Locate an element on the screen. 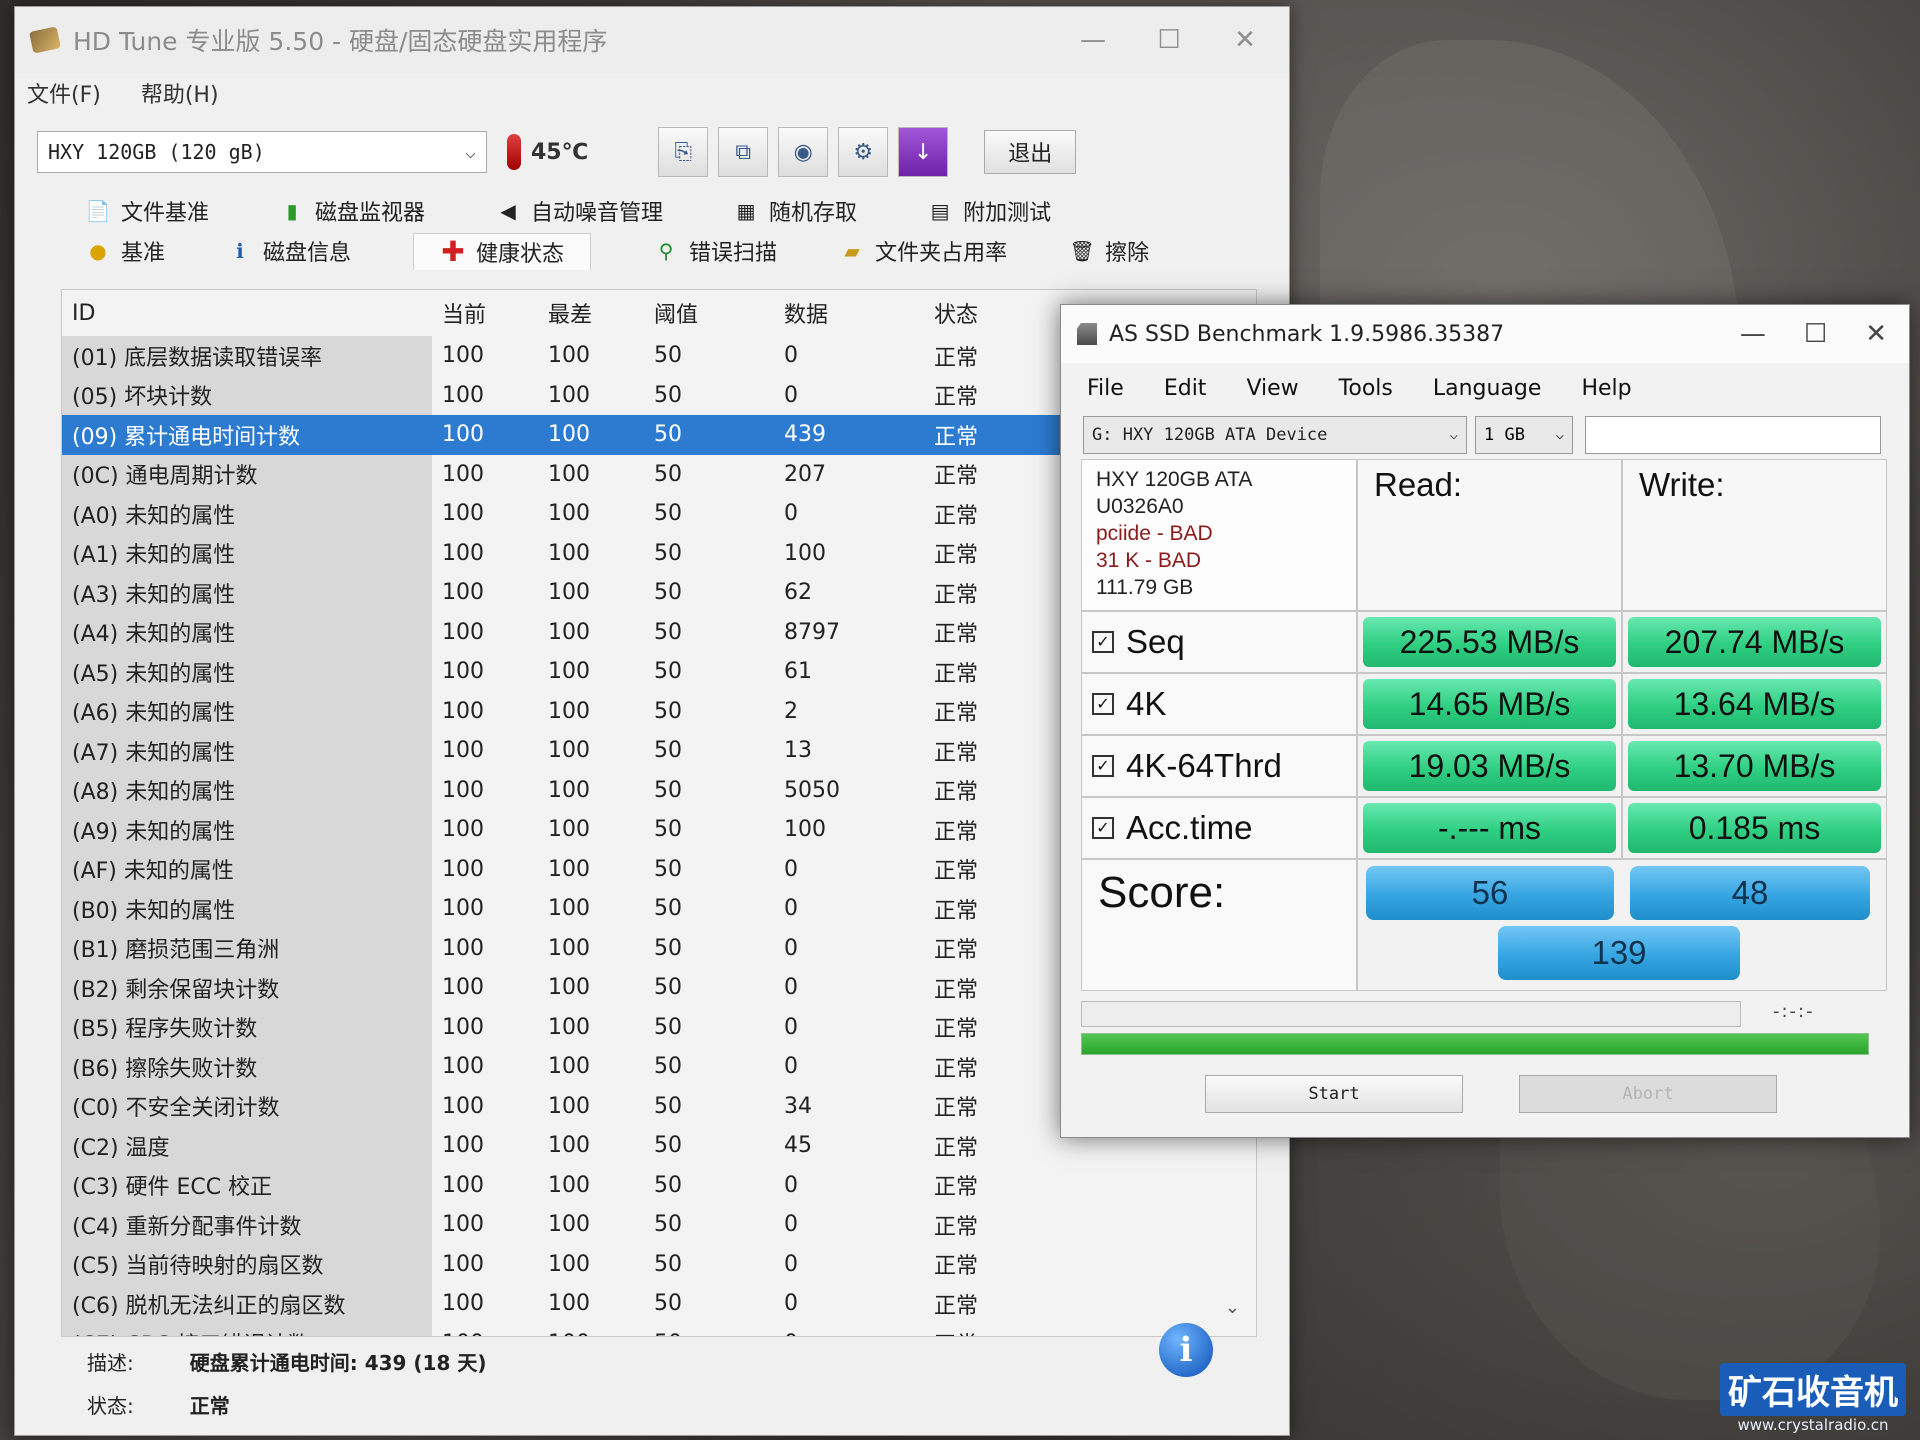  score-area: 56 48 139 is located at coordinates (1622, 925).